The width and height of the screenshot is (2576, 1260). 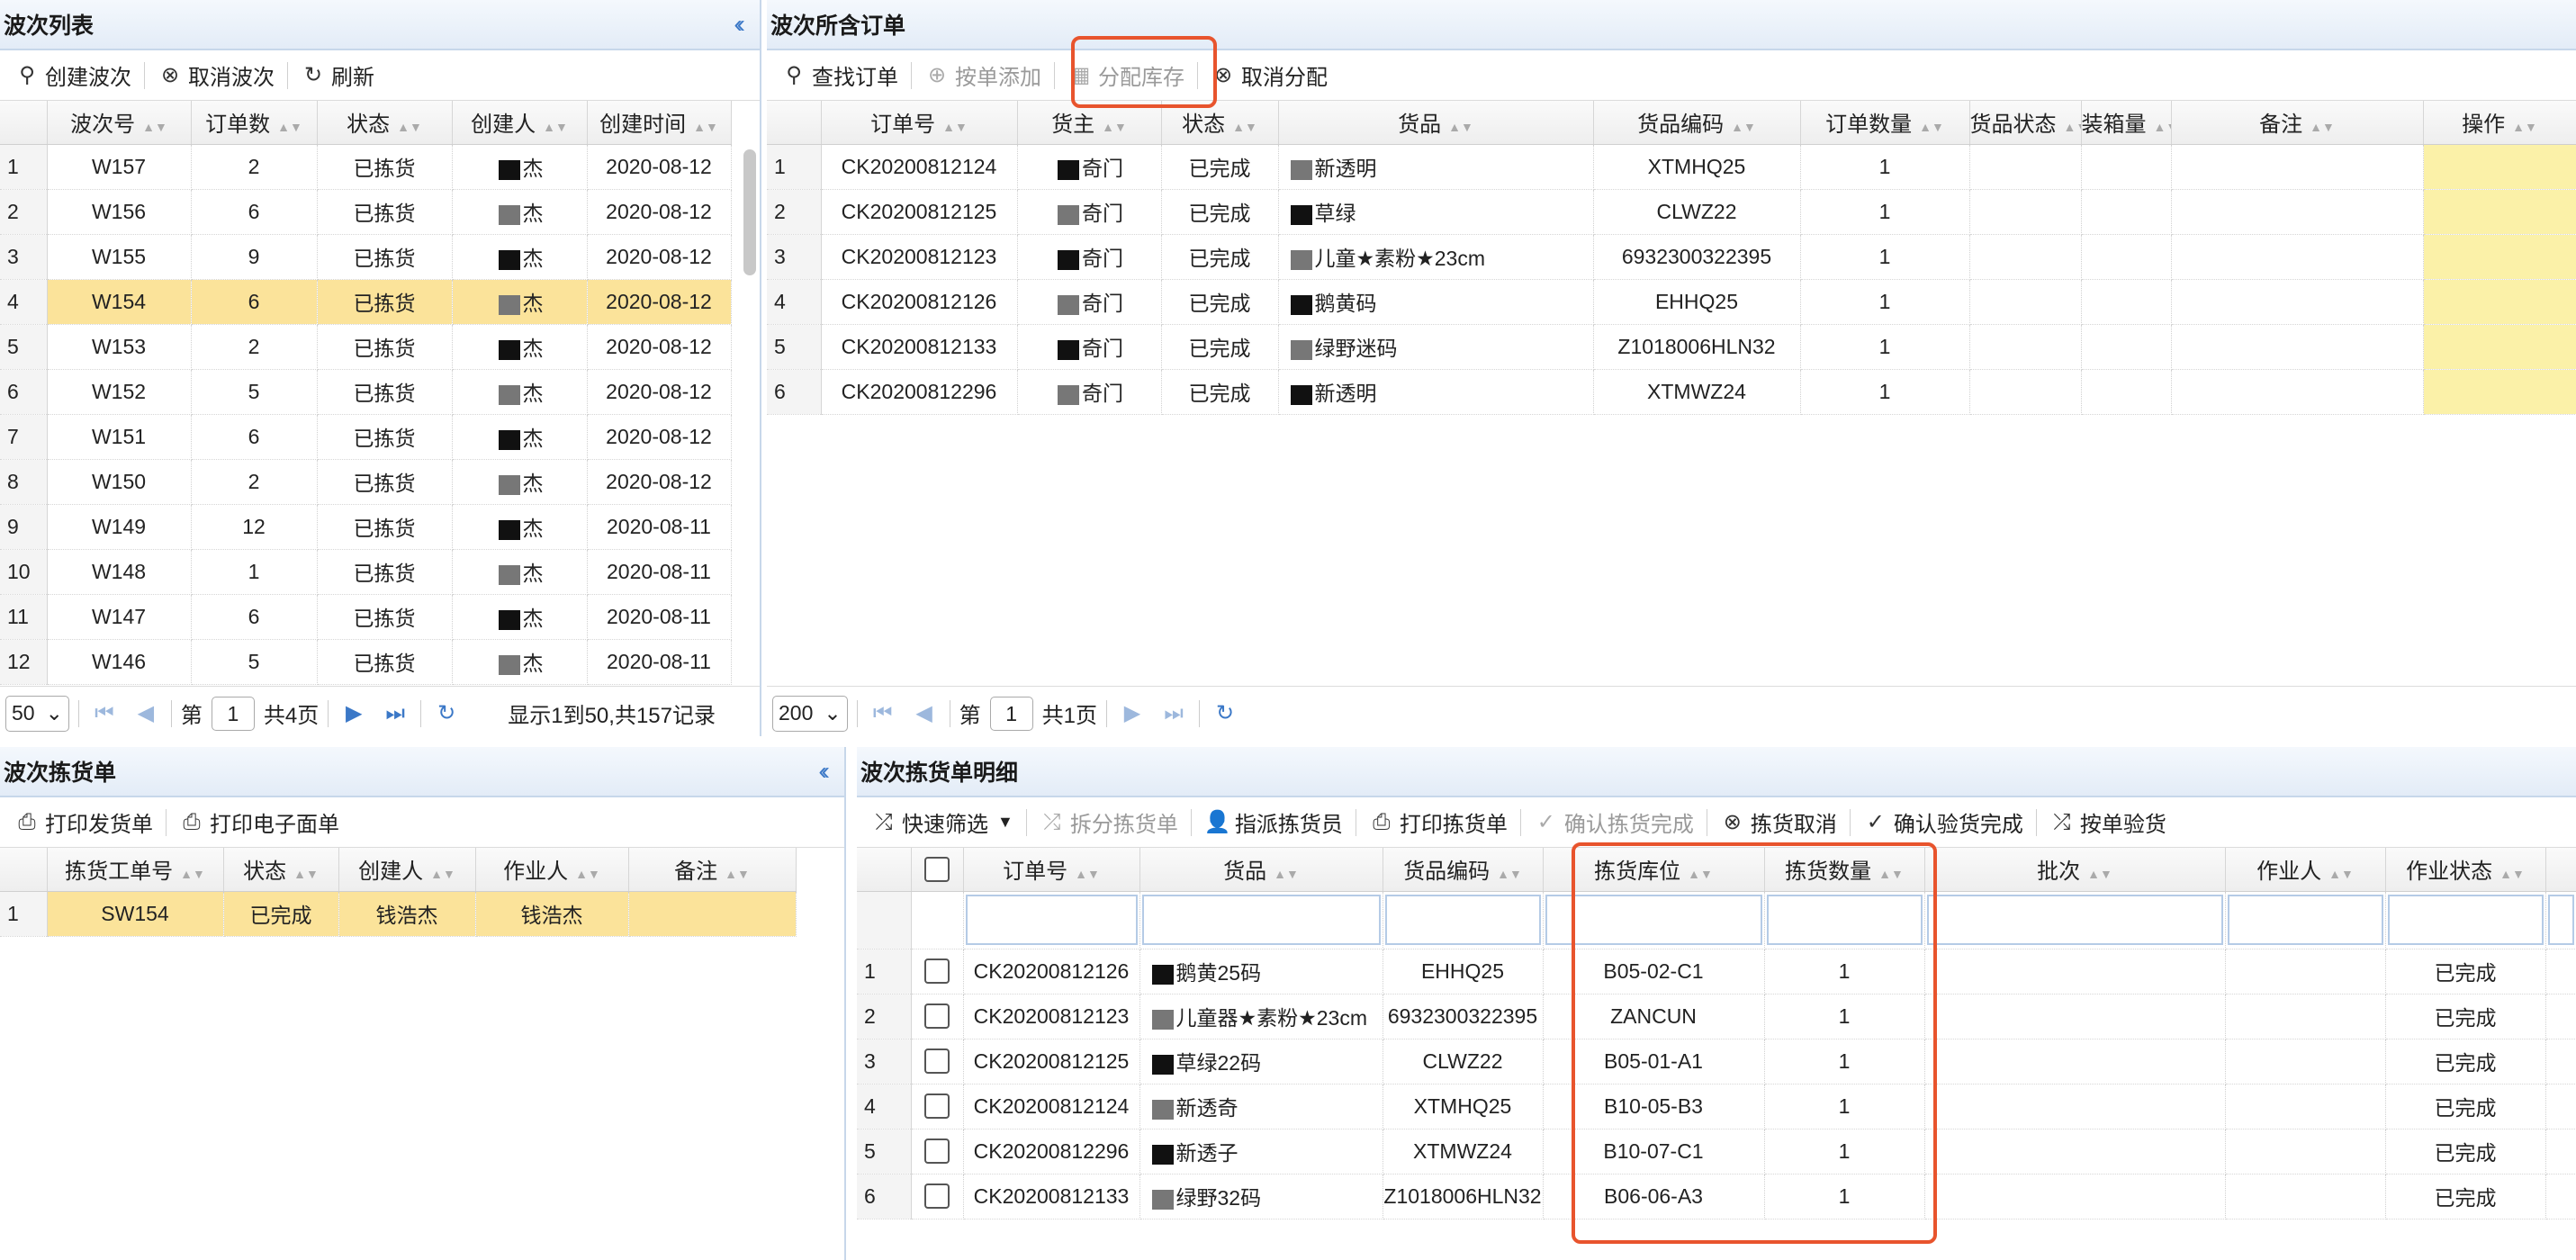 What do you see at coordinates (254, 123) in the screenshot?
I see `column-header: 订单数 ▲▼` at bounding box center [254, 123].